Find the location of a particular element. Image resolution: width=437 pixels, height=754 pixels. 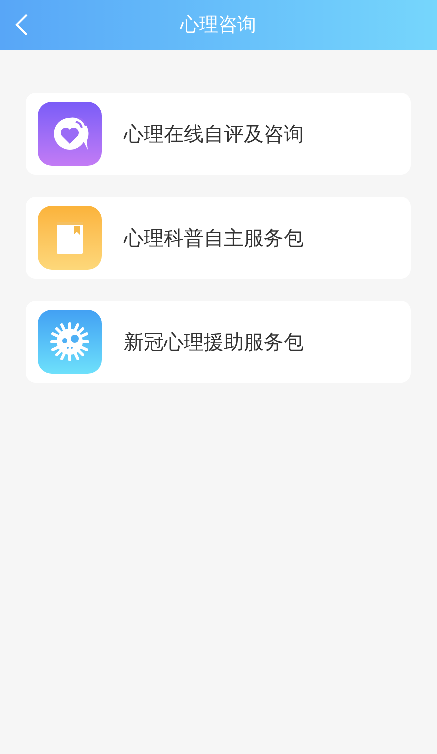

item-label: 新冠心理援助服务包 is located at coordinates (214, 342).